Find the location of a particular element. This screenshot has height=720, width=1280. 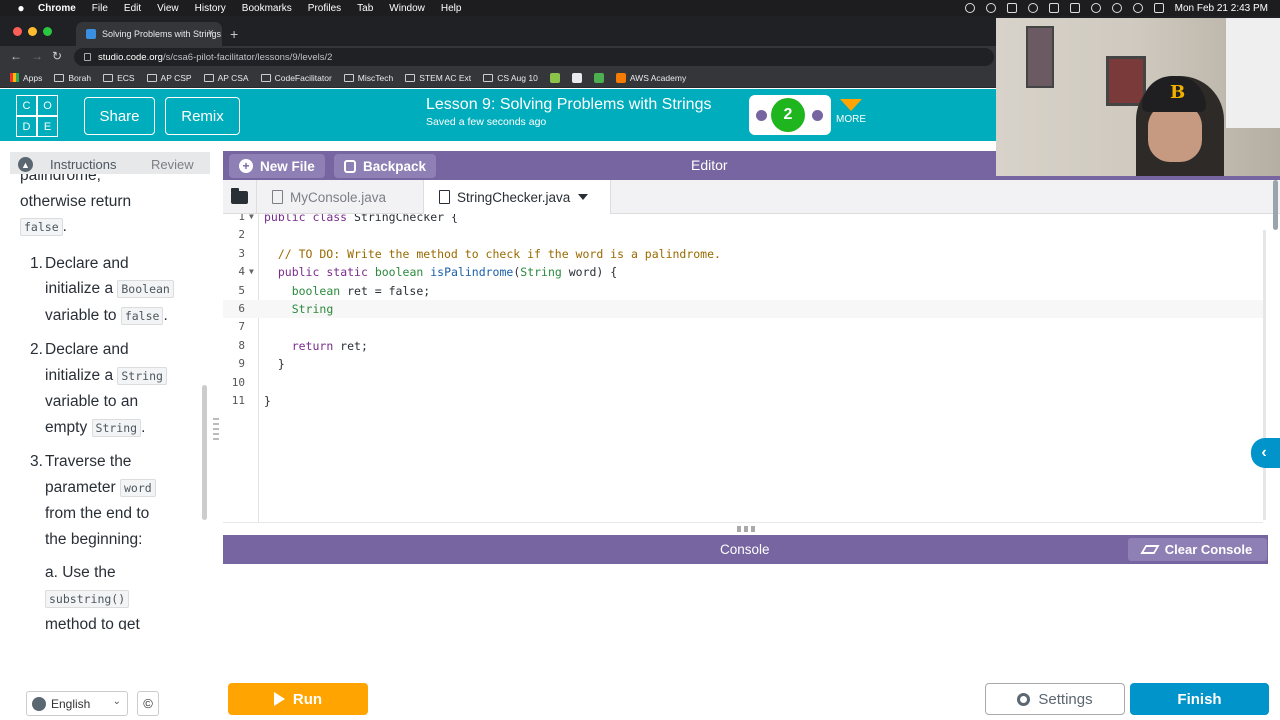

bookmark-apps: Apps is located at coordinates (26, 78).